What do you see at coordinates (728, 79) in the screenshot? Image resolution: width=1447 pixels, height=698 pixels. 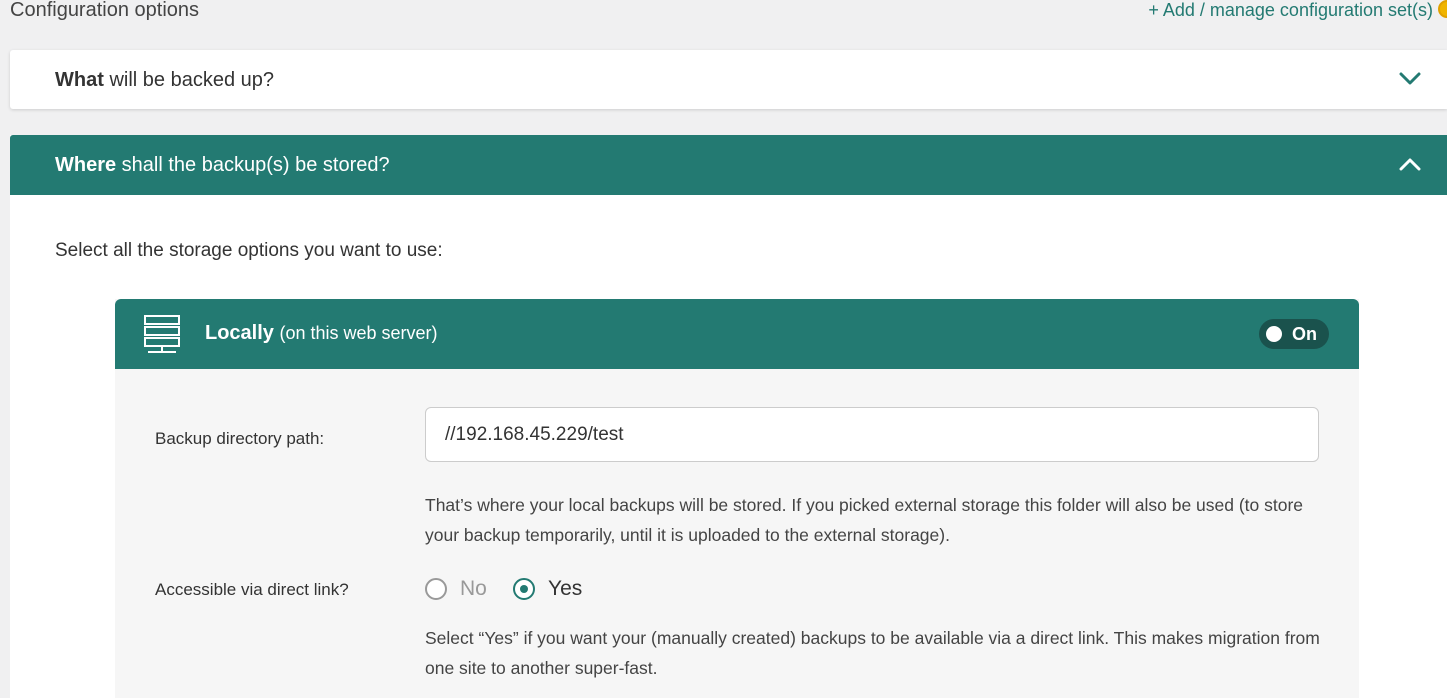 I see `what-panel-header: What will be backed up?` at bounding box center [728, 79].